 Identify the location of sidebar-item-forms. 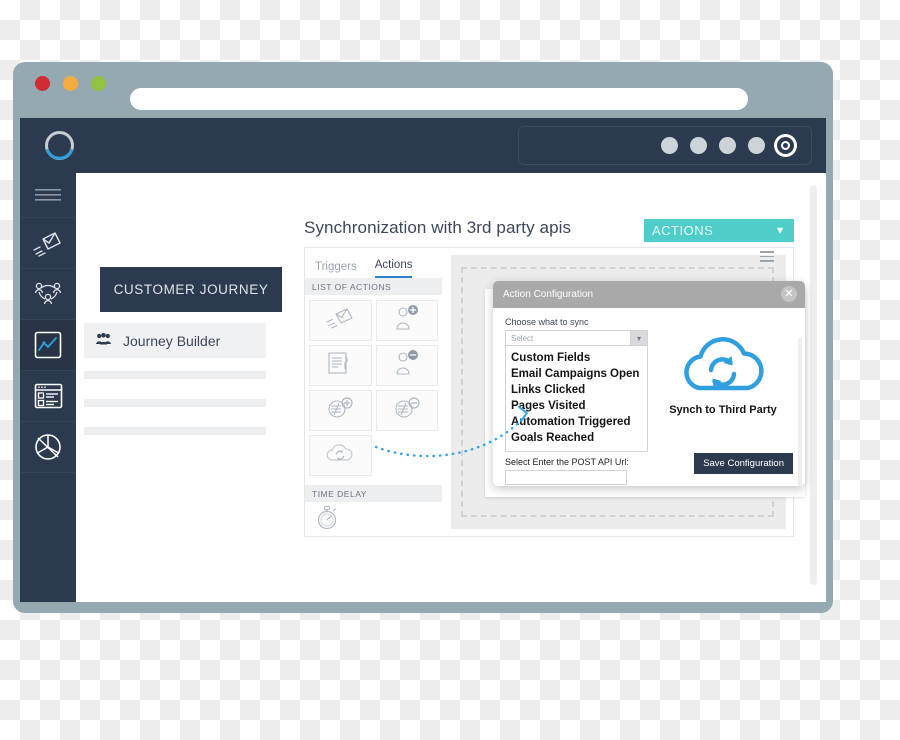
(48, 396).